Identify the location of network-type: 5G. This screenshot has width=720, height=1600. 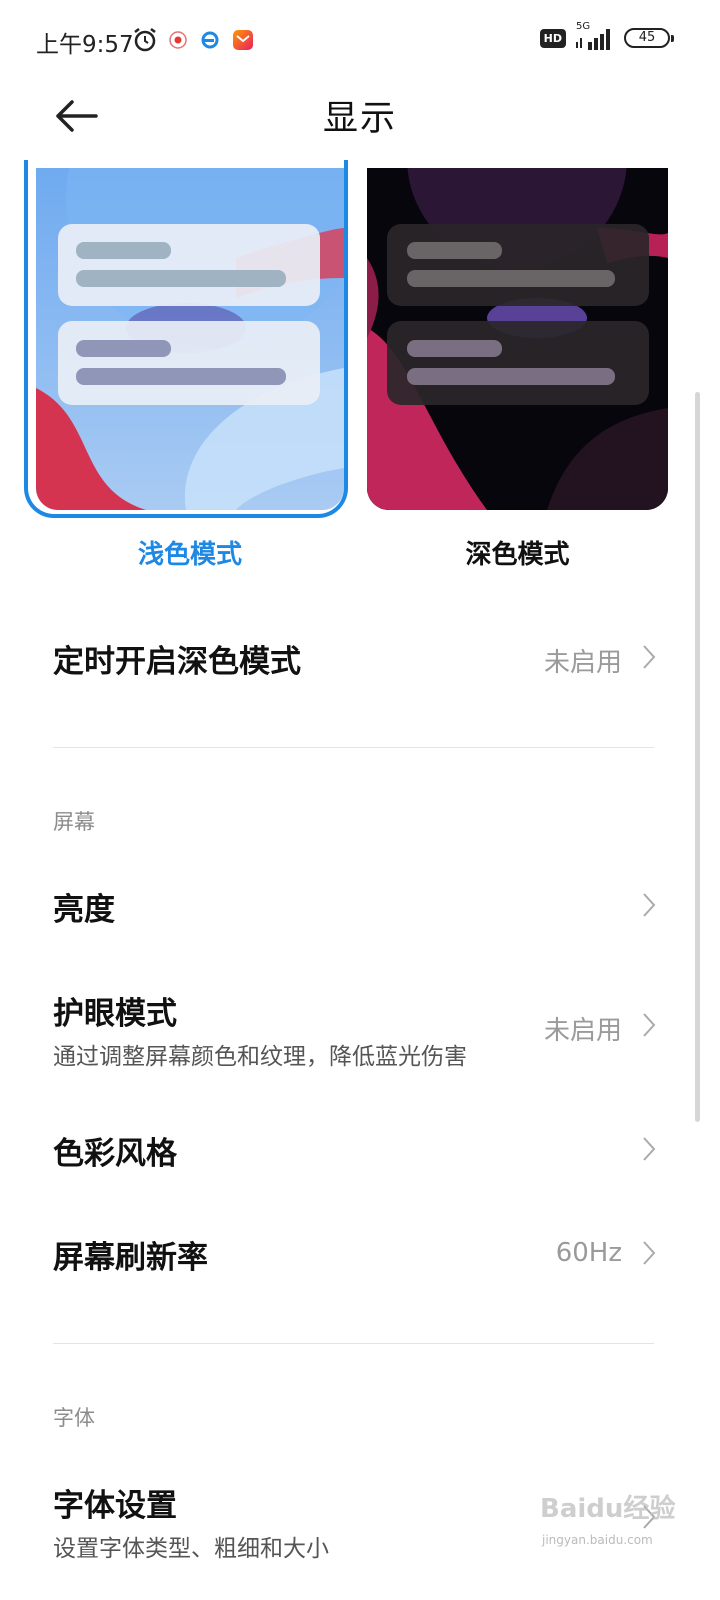
(583, 26).